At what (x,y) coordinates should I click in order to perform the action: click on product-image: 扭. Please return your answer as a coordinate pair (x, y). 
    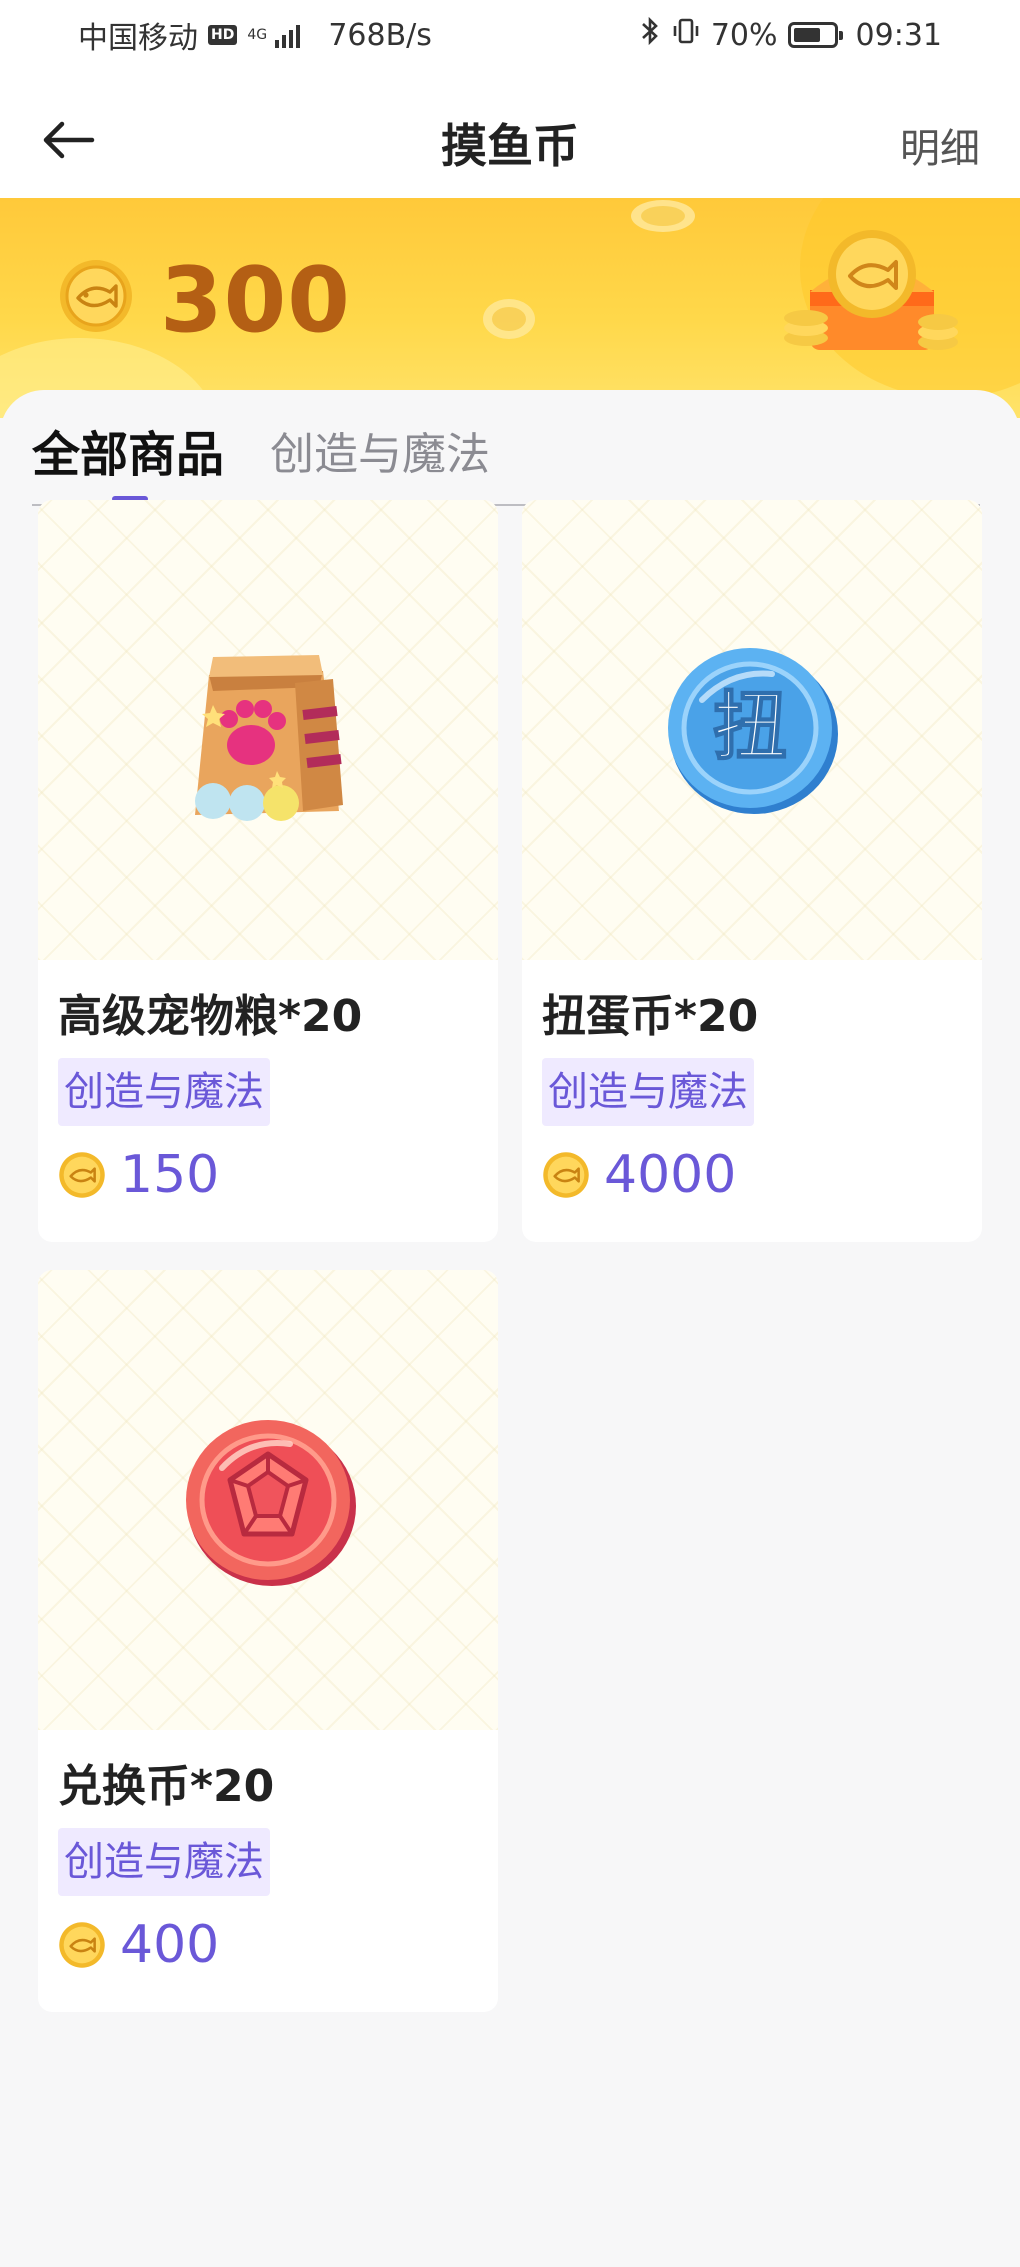
    Looking at the image, I should click on (752, 730).